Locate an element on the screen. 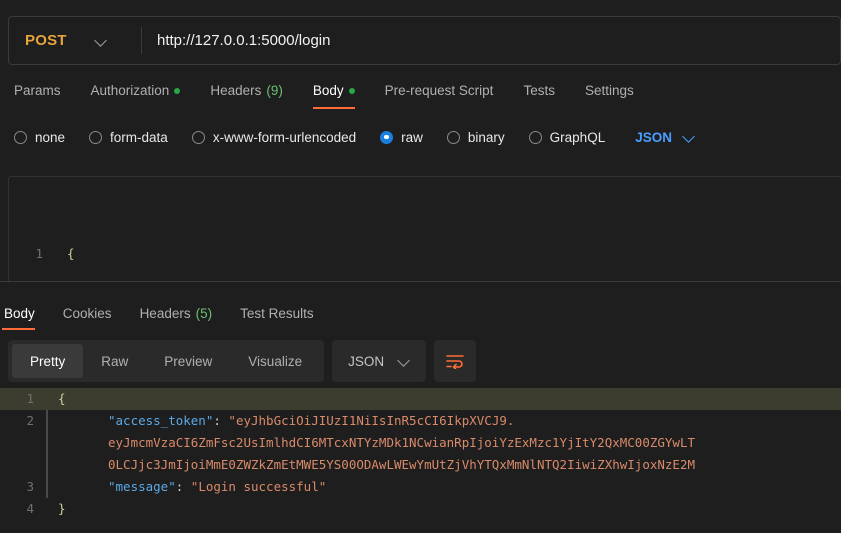 This screenshot has height=533, width=841. bottom-edge is located at coordinates (420, 531).